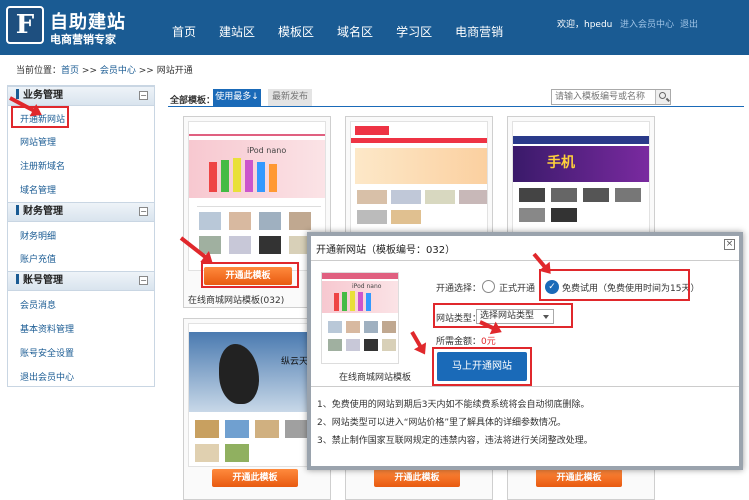 This screenshot has width=749, height=500. What do you see at coordinates (184, 32) in the screenshot?
I see `nav-home: 首页` at bounding box center [184, 32].